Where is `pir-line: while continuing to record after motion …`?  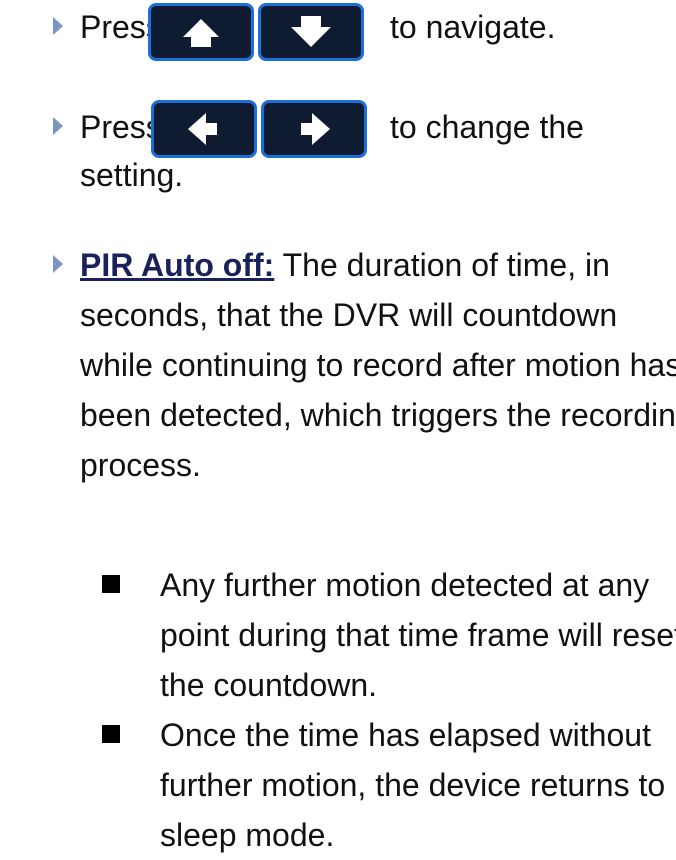
pir-line: while continuing to record after motion … is located at coordinates (378, 365).